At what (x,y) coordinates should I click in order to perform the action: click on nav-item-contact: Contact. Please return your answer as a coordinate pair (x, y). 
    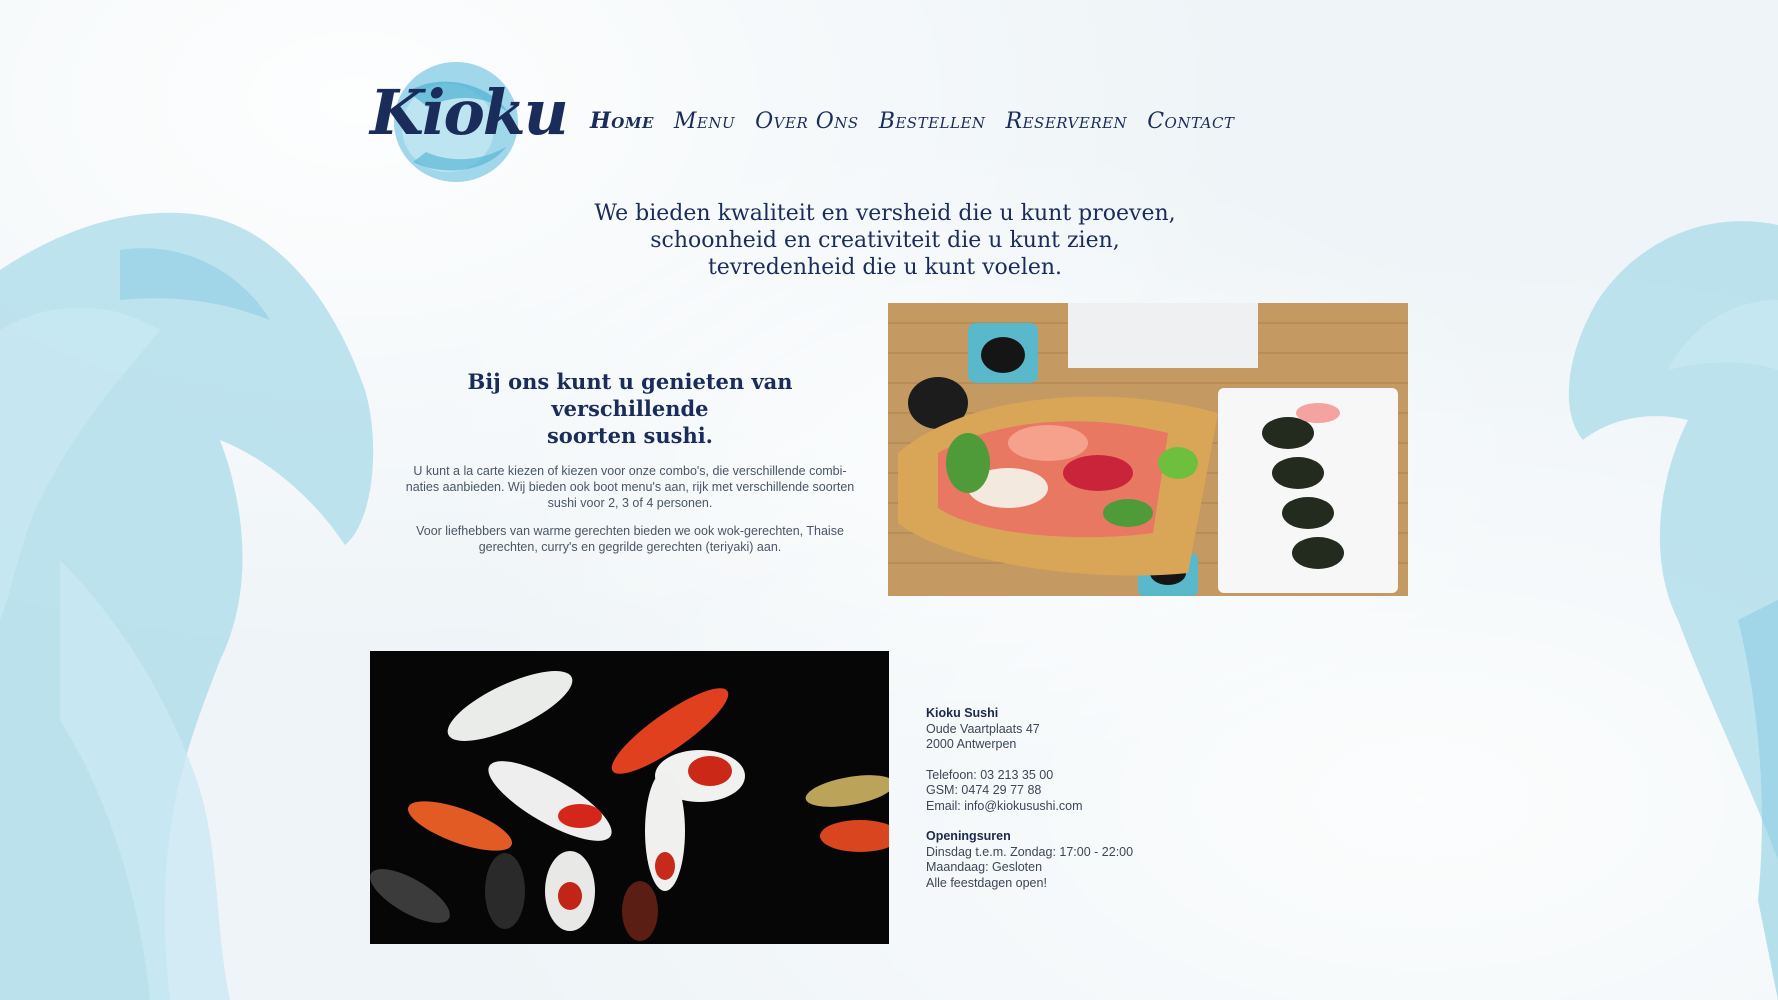
    Looking at the image, I should click on (1190, 121).